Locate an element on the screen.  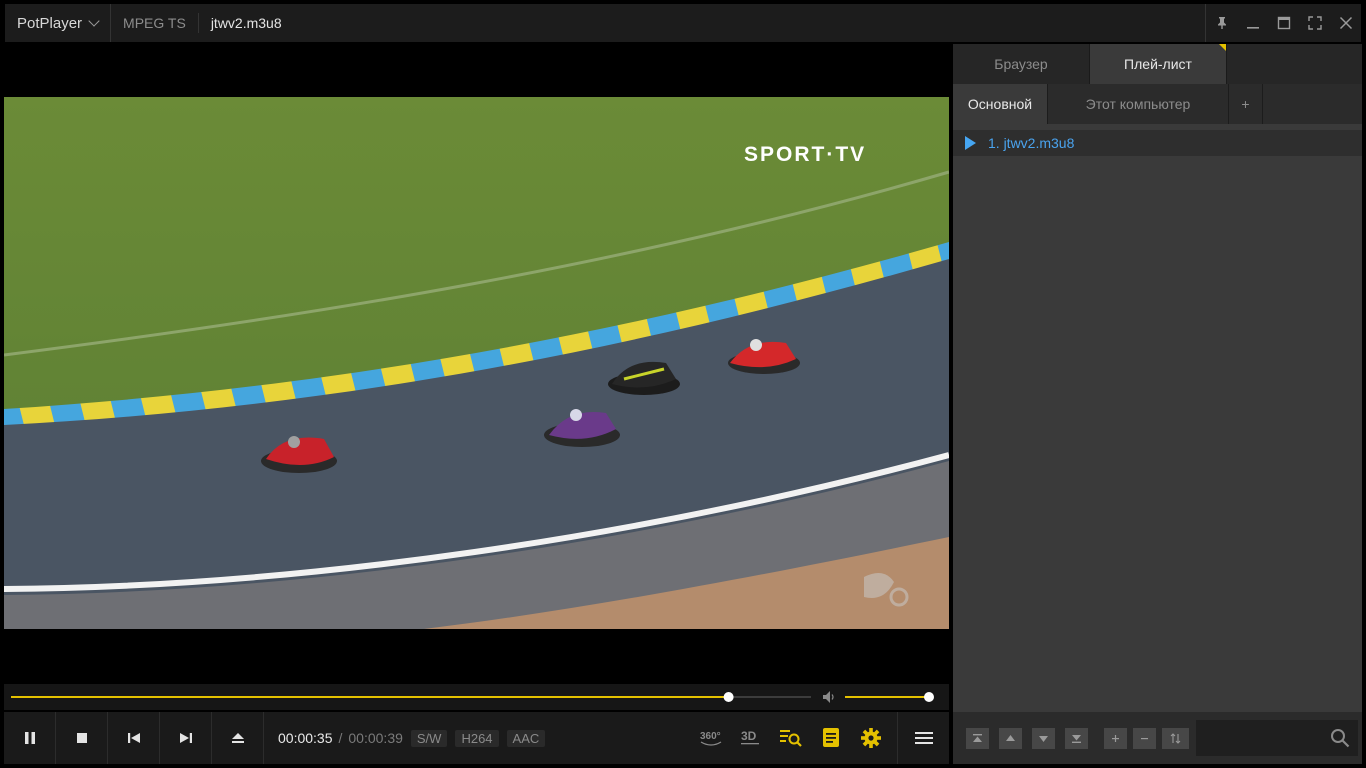
next-button is located at coordinates (186, 738).